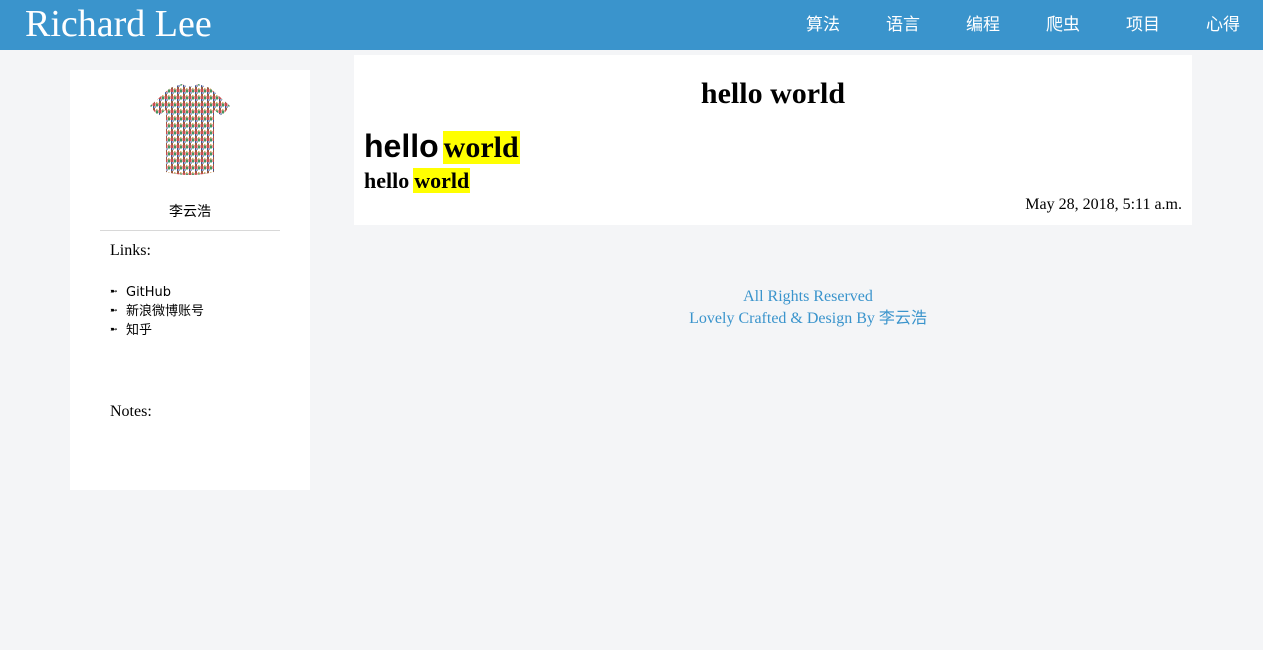 Image resolution: width=1263 pixels, height=650 pixels. What do you see at coordinates (808, 318) in the screenshot?
I see `footer-credit: Lovely Crafted & Design By 李云浩` at bounding box center [808, 318].